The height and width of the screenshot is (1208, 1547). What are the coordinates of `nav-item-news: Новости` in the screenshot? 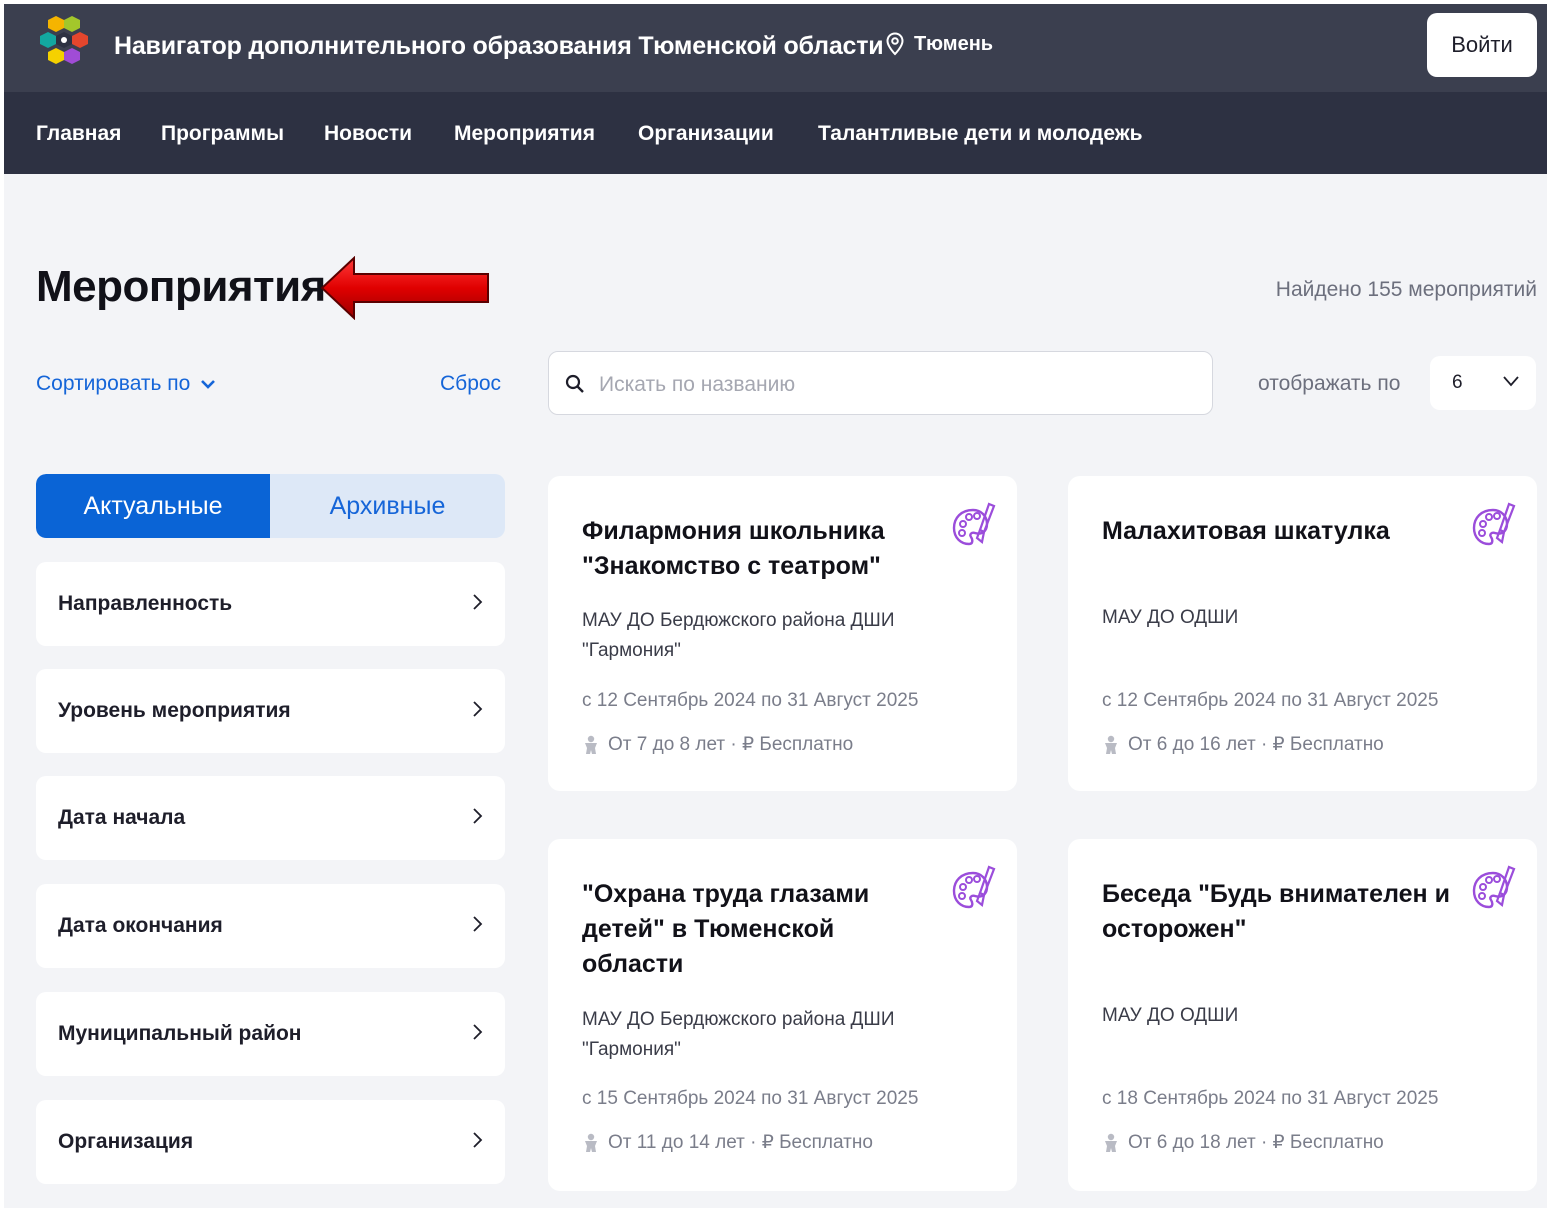 It's located at (368, 134).